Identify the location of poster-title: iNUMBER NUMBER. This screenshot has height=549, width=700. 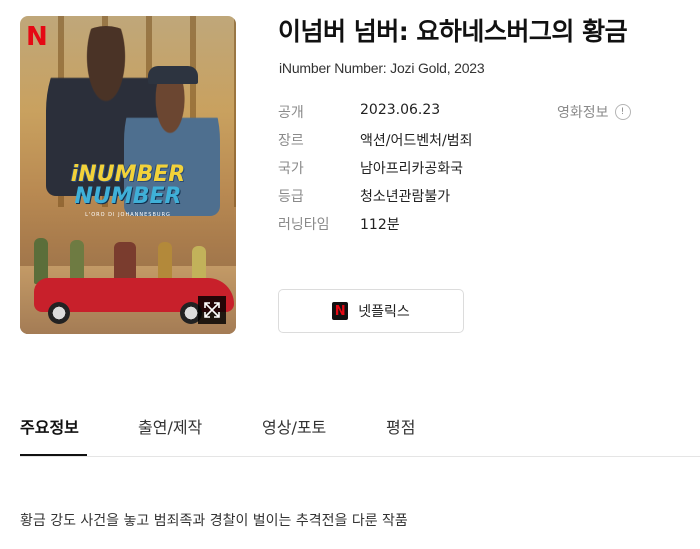
(128, 186).